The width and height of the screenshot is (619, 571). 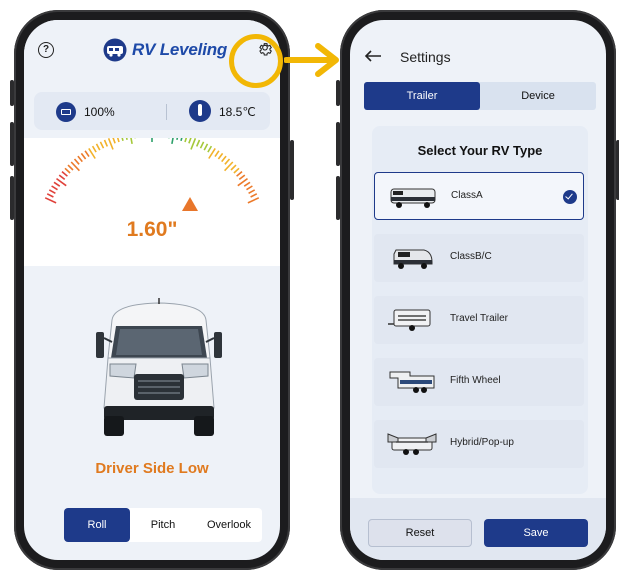 What do you see at coordinates (467, 195) in the screenshot?
I see `rv-type-label: ClassA` at bounding box center [467, 195].